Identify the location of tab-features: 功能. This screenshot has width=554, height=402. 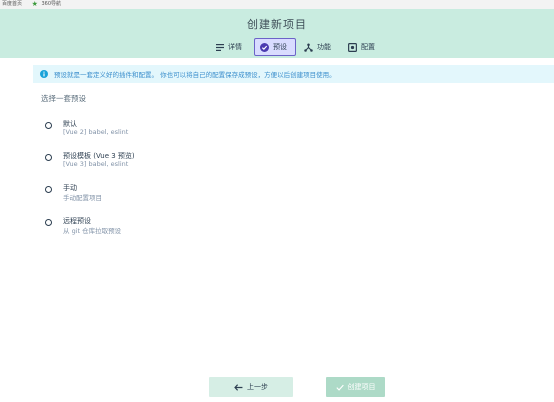
(324, 47).